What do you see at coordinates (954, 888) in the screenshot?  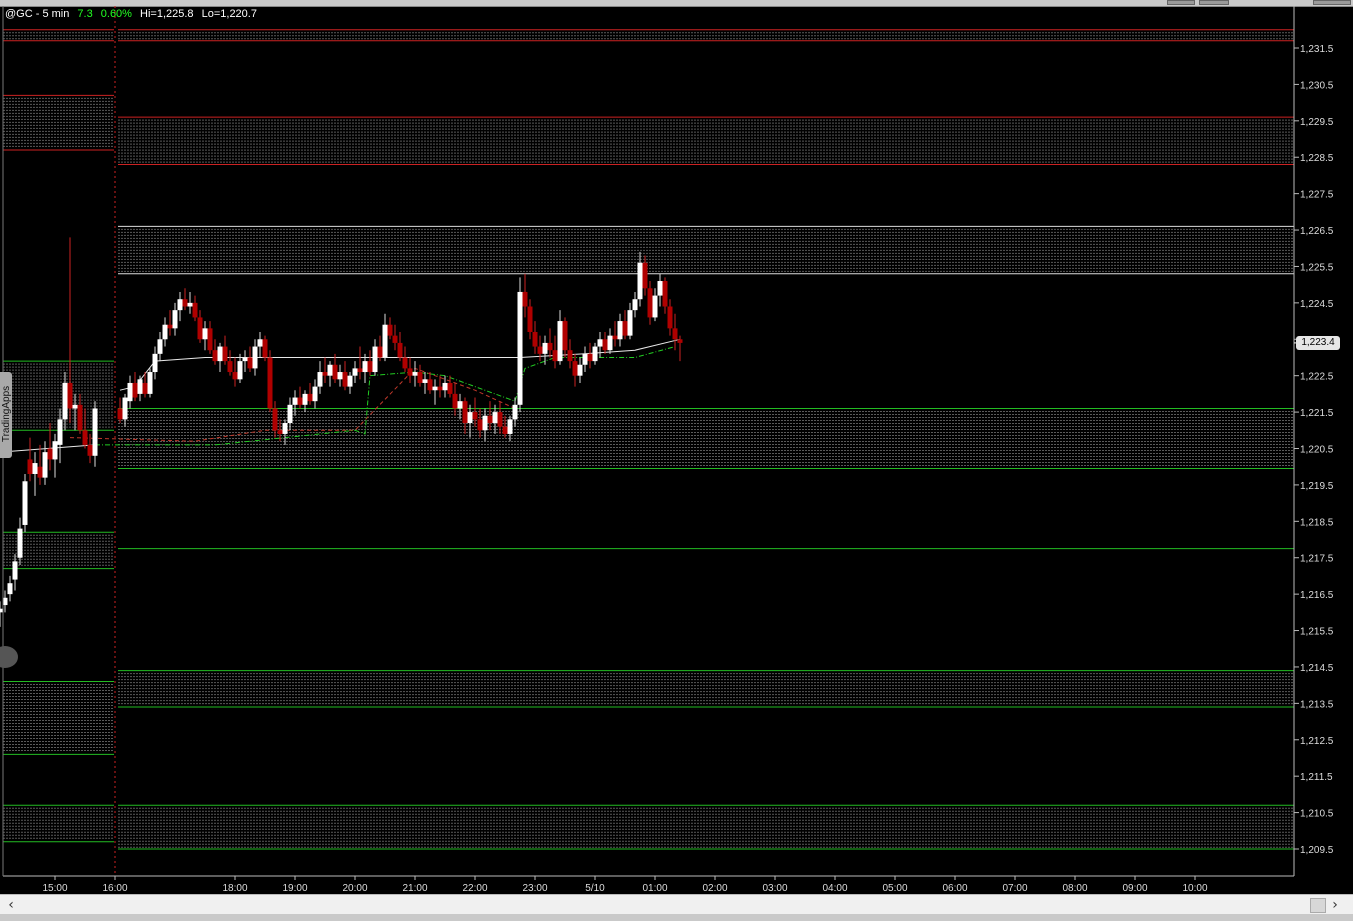 I see `x-tick-label: 06:00` at bounding box center [954, 888].